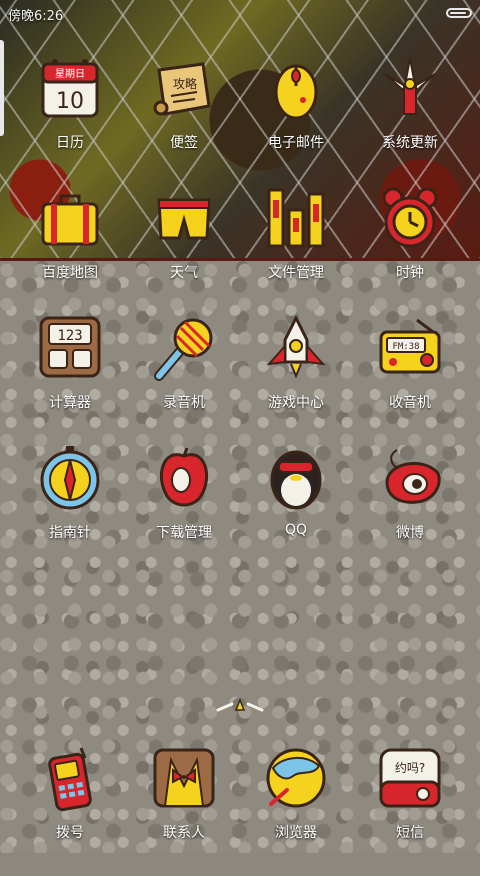  What do you see at coordinates (70, 533) in the screenshot?
I see `app-label: 指南针` at bounding box center [70, 533].